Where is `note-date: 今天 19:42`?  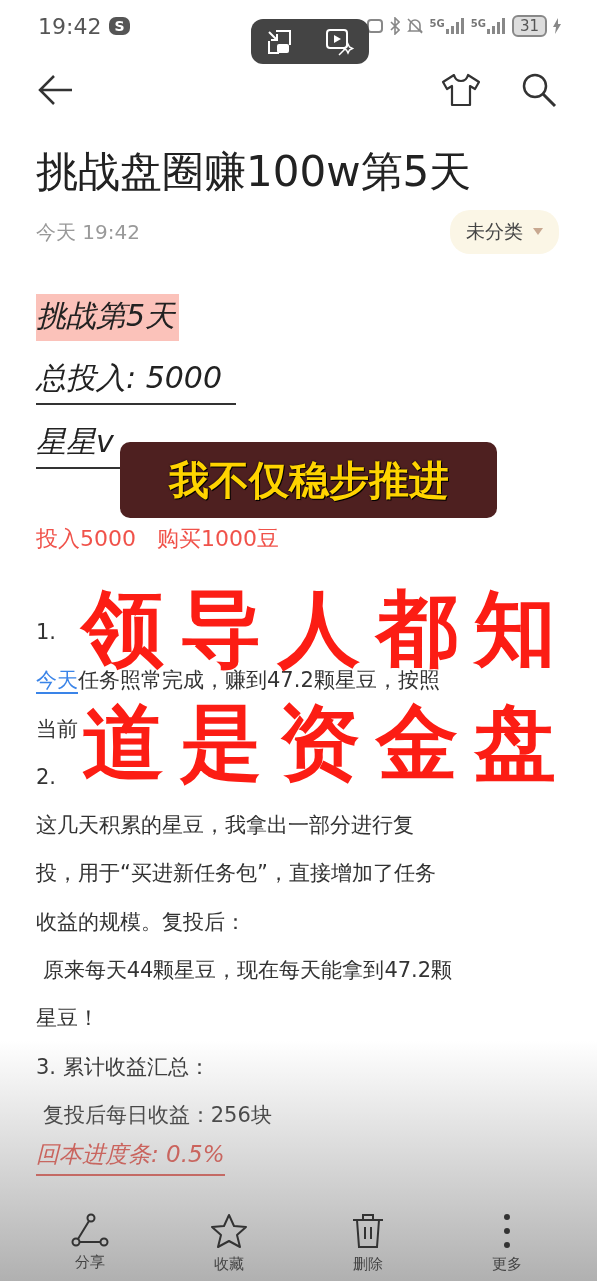 note-date: 今天 19:42 is located at coordinates (88, 232).